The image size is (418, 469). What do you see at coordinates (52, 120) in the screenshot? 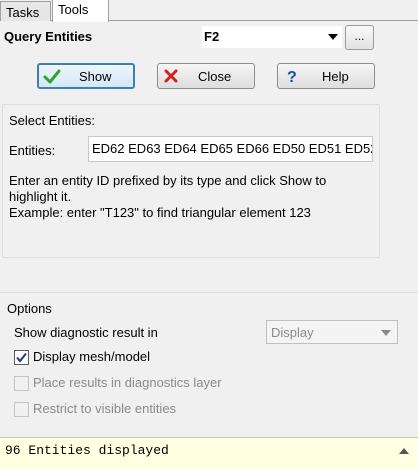
I see `select-entities-title: Select Entities:` at bounding box center [52, 120].